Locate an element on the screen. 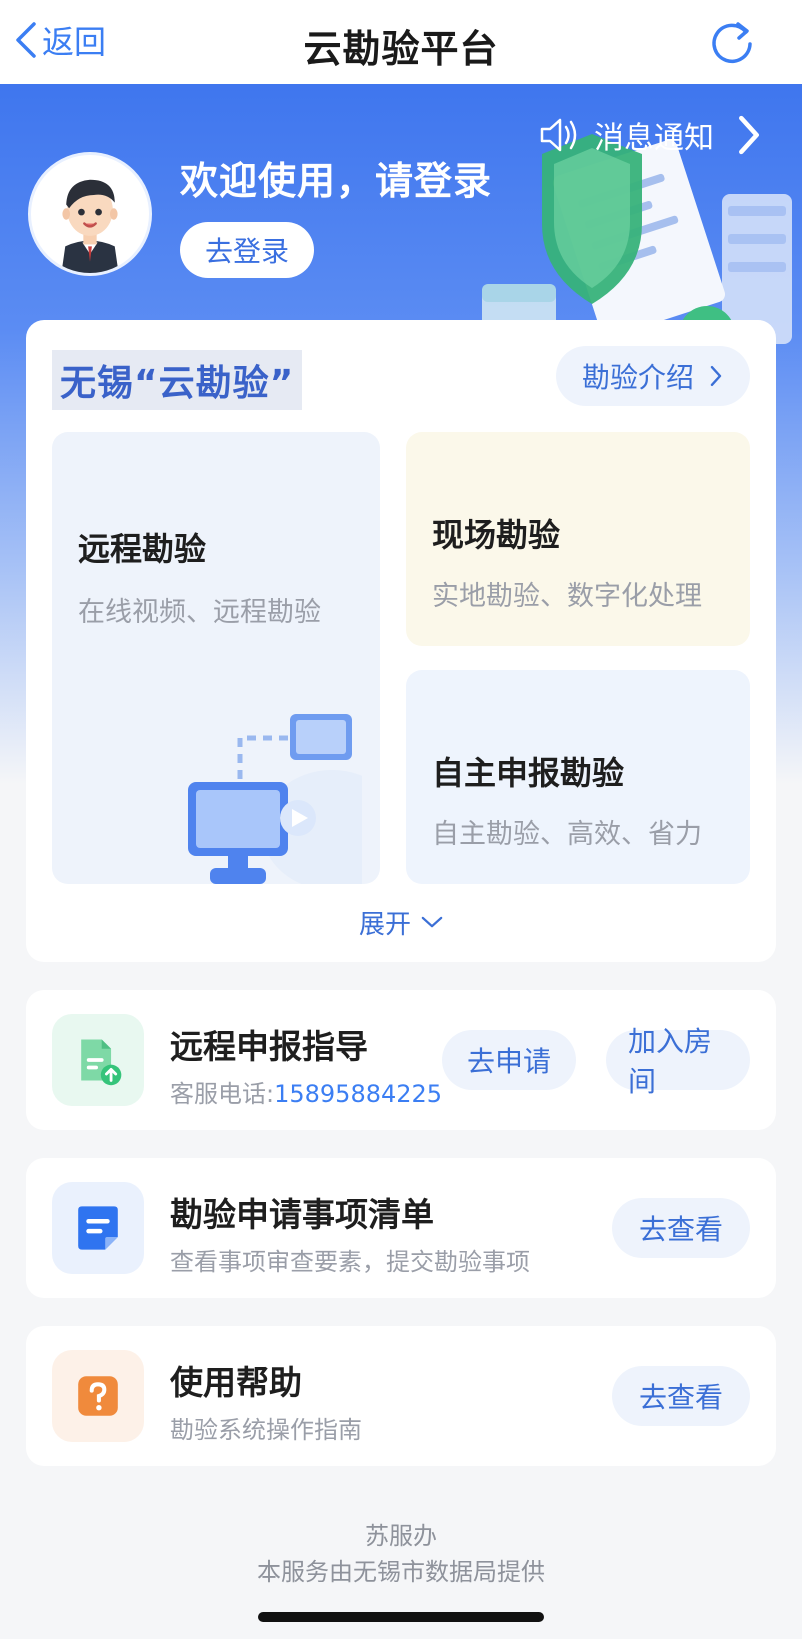 The image size is (802, 1639). home-indicator is located at coordinates (401, 1617).